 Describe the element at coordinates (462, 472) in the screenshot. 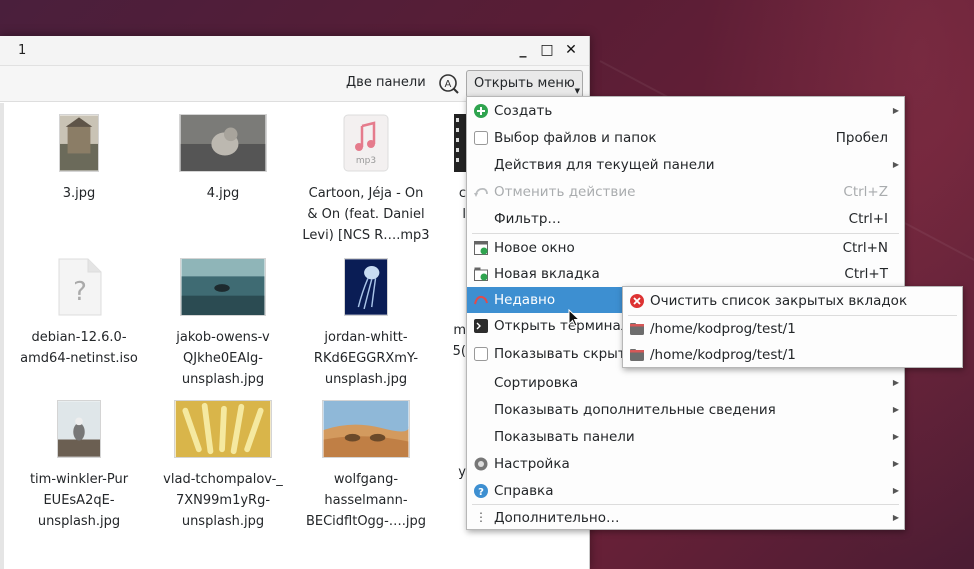

I see `file-name: y` at that location.